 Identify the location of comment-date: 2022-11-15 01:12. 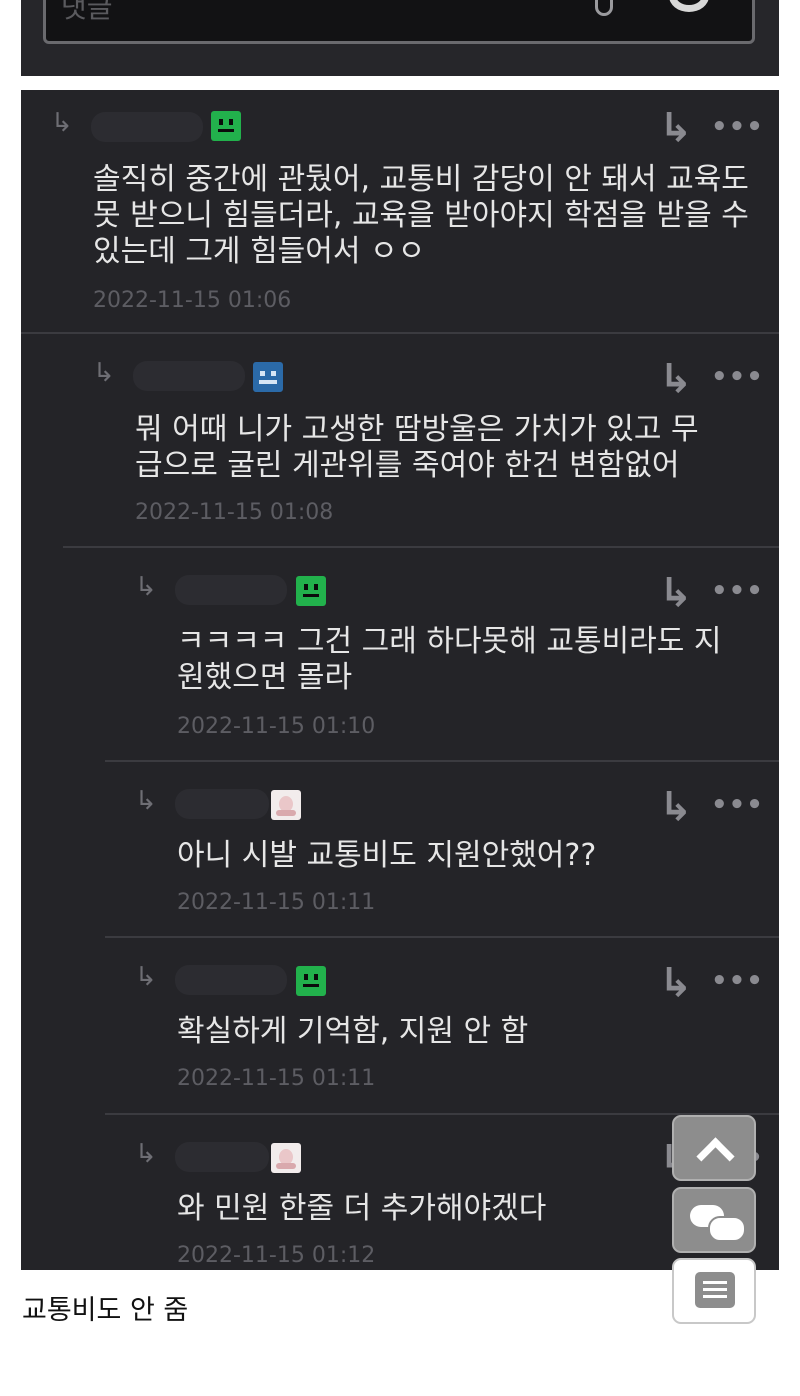
(276, 1255).